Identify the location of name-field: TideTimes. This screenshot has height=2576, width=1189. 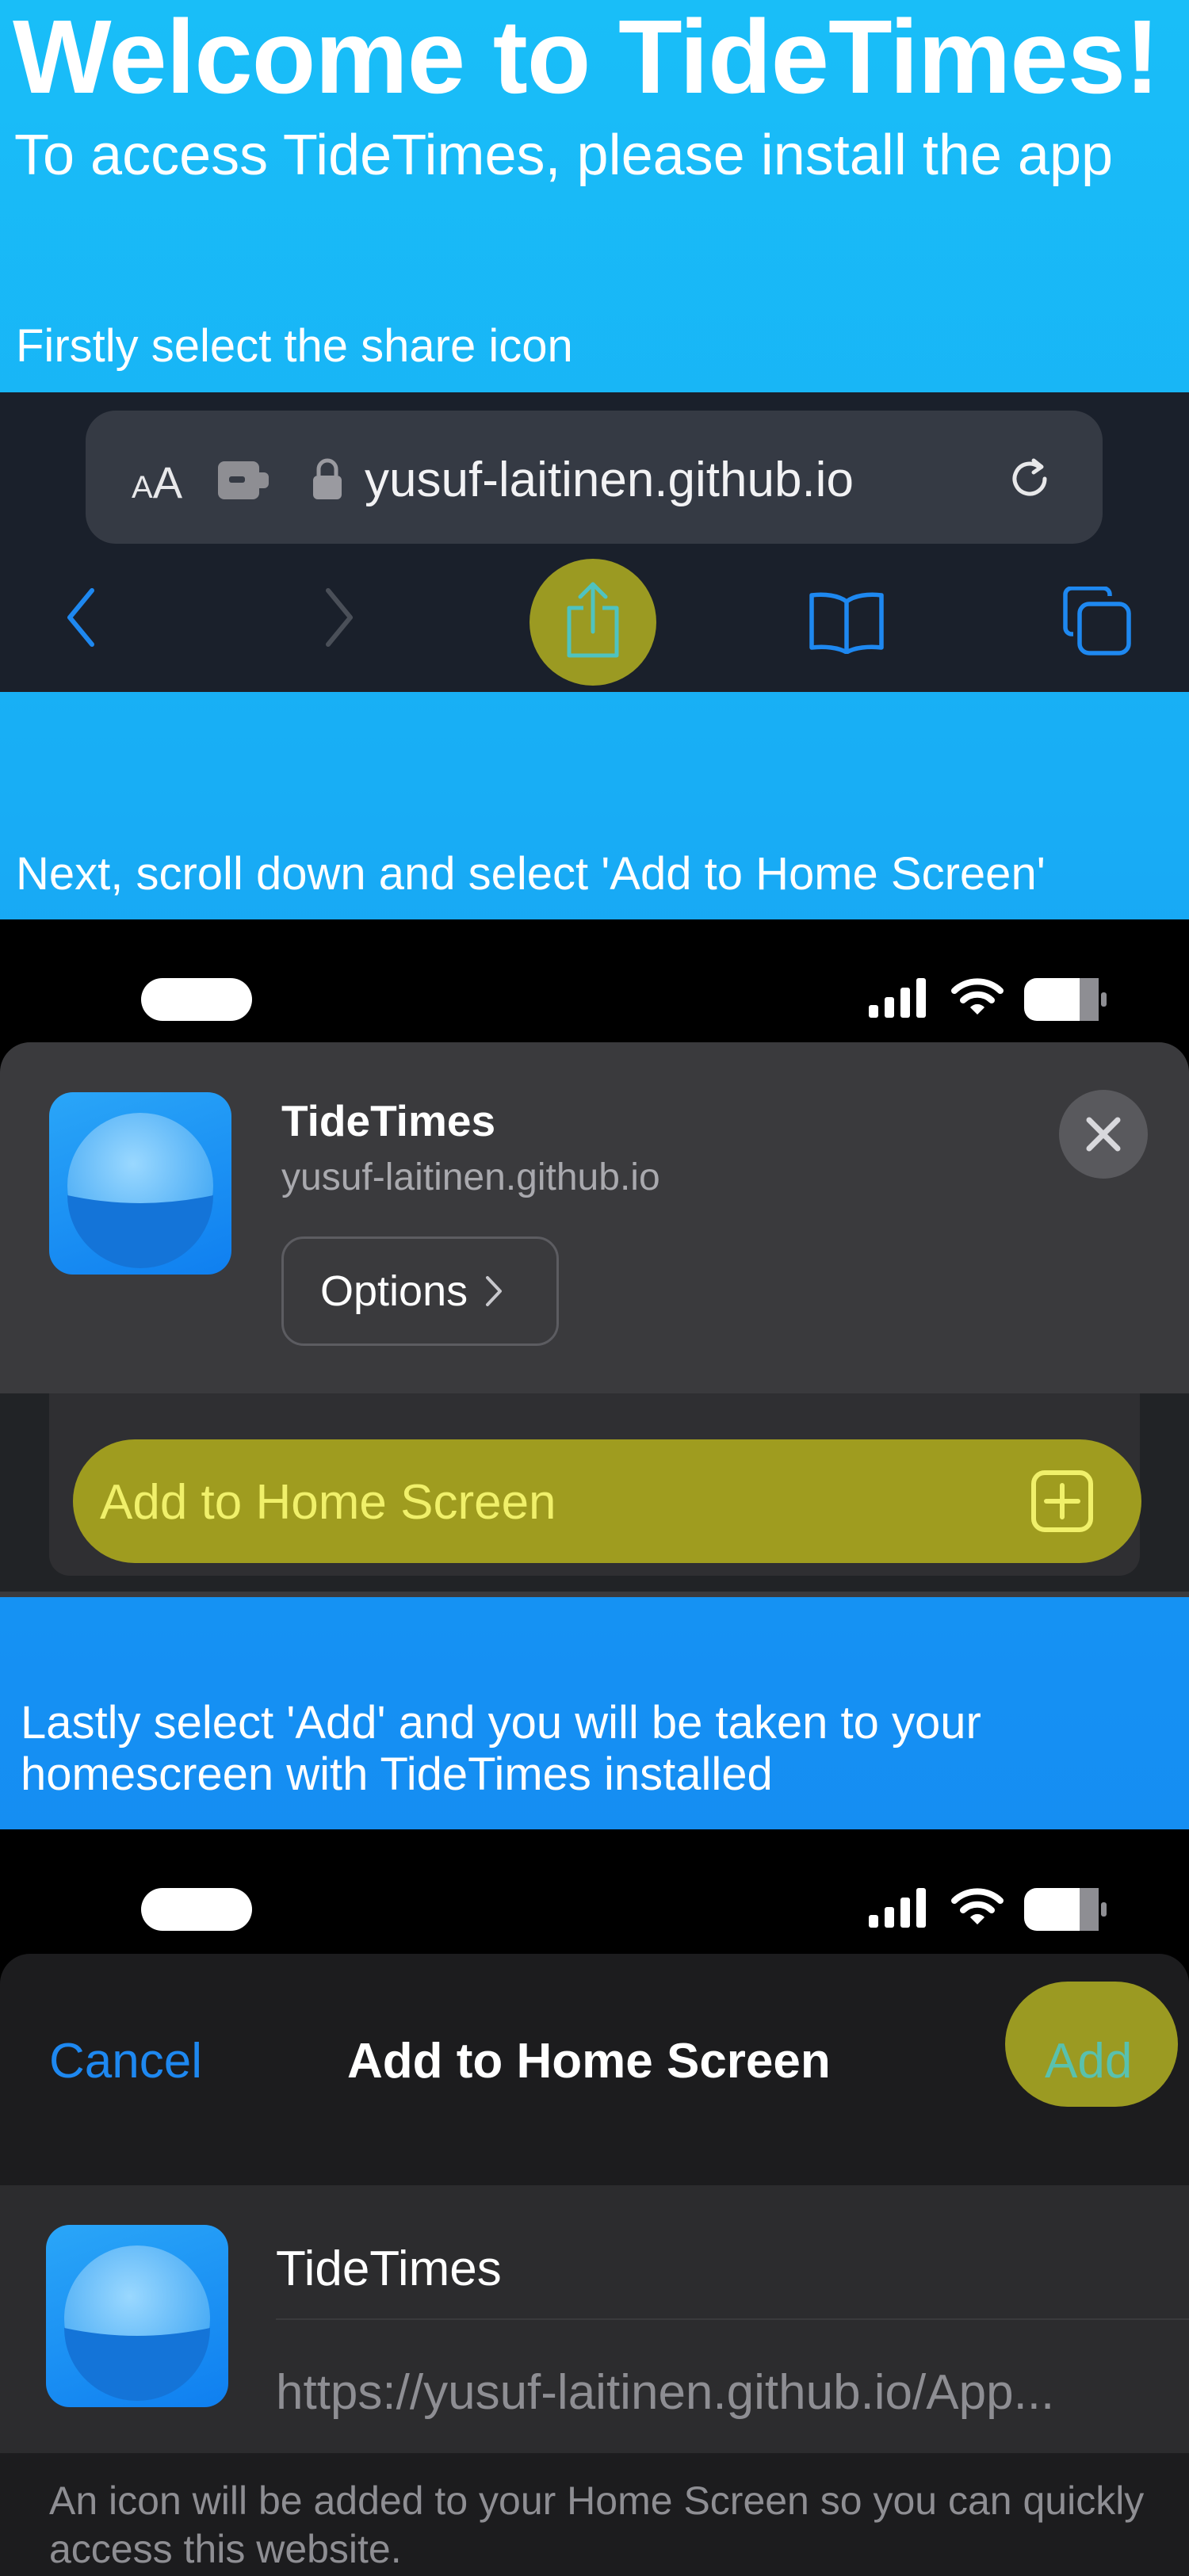
(389, 2269).